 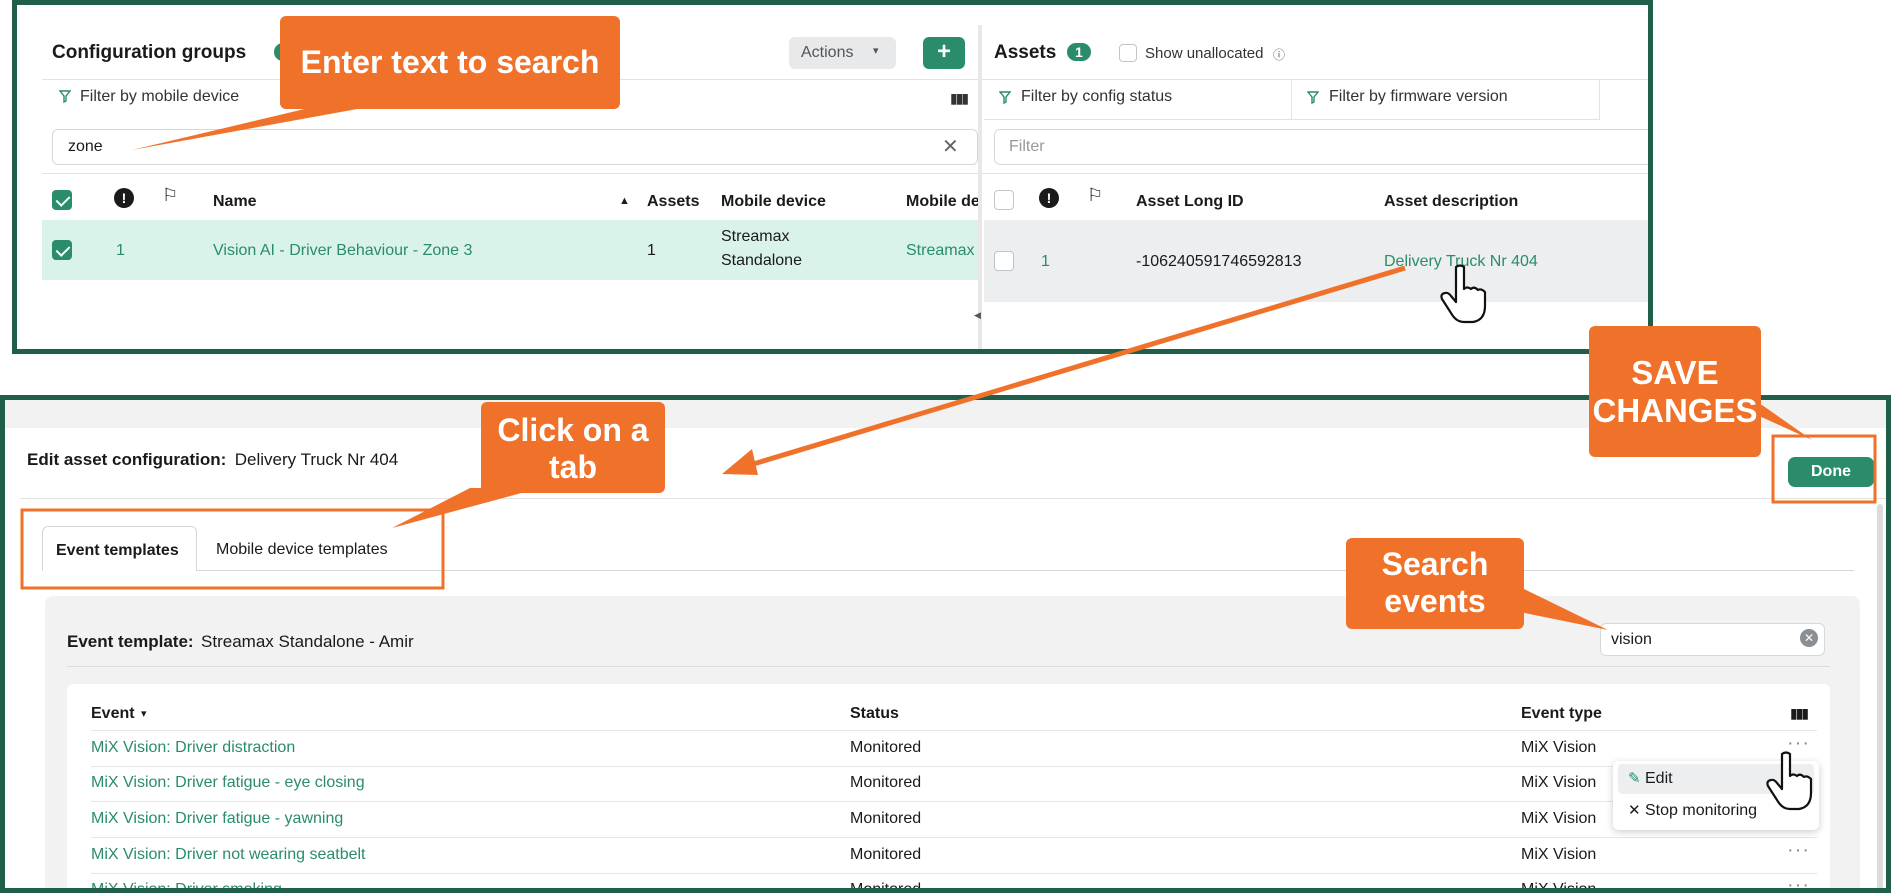 I want to click on callout-enter-text-label: Enter text to search, so click(x=450, y=62).